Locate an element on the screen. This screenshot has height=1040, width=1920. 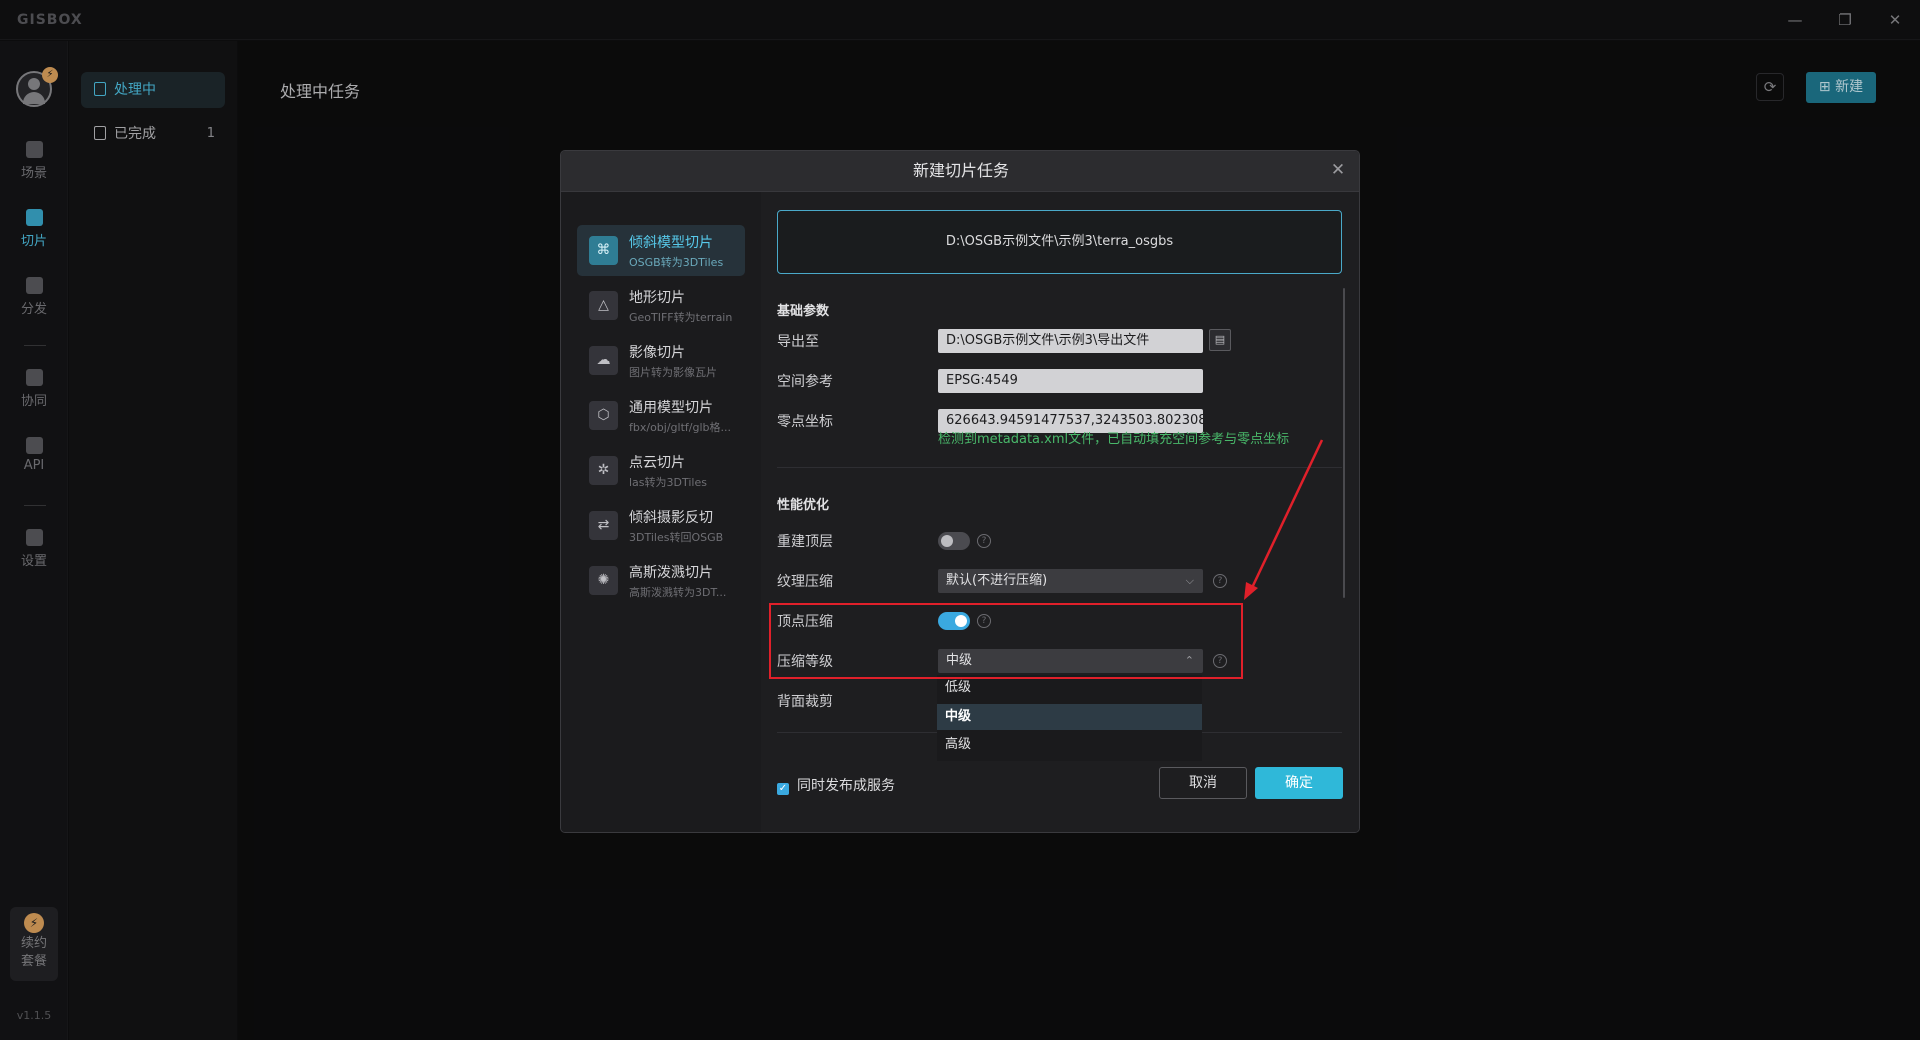
scrollbar is located at coordinates (1344, 443).